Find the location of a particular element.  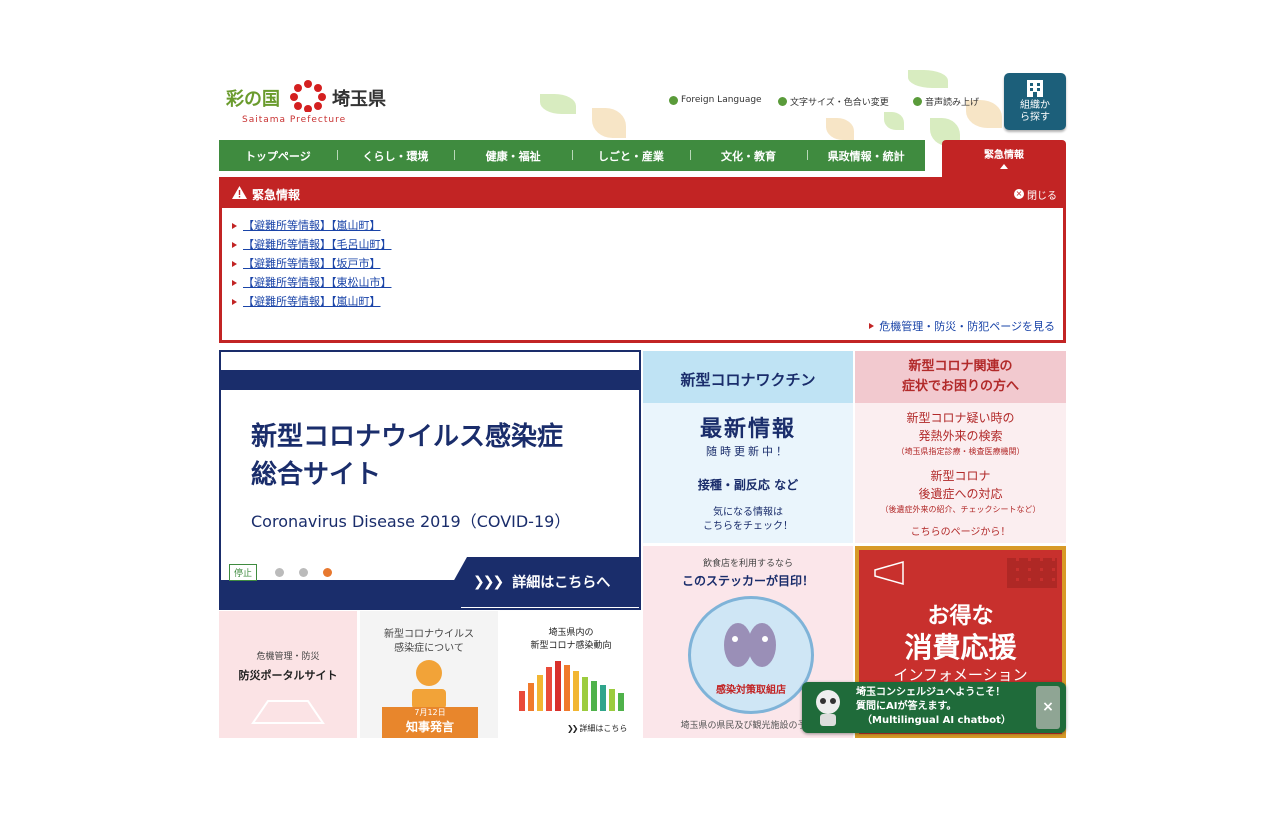

hero-detail-button: ❯❯❯ 詳細はこちらへ is located at coordinates (539, 582).